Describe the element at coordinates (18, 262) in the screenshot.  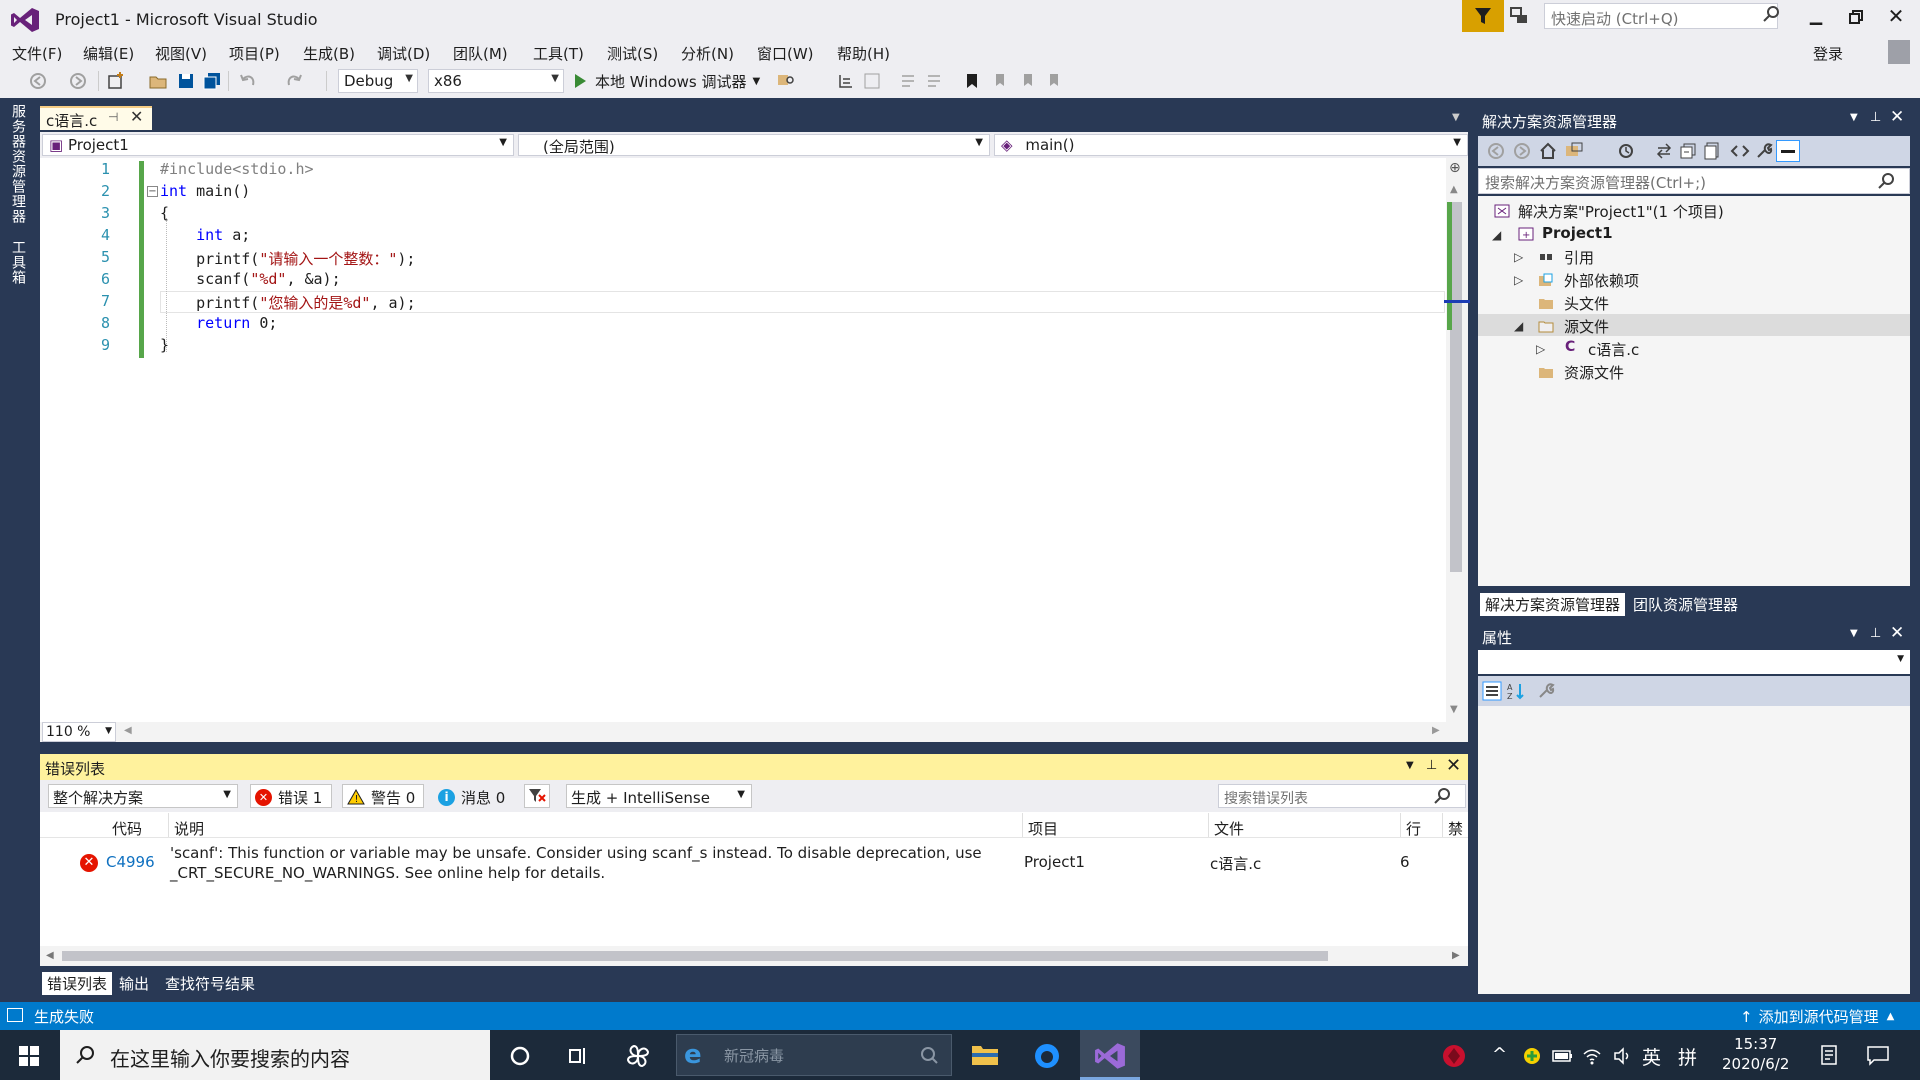
I see `toolbox-tab: 工具箱` at that location.